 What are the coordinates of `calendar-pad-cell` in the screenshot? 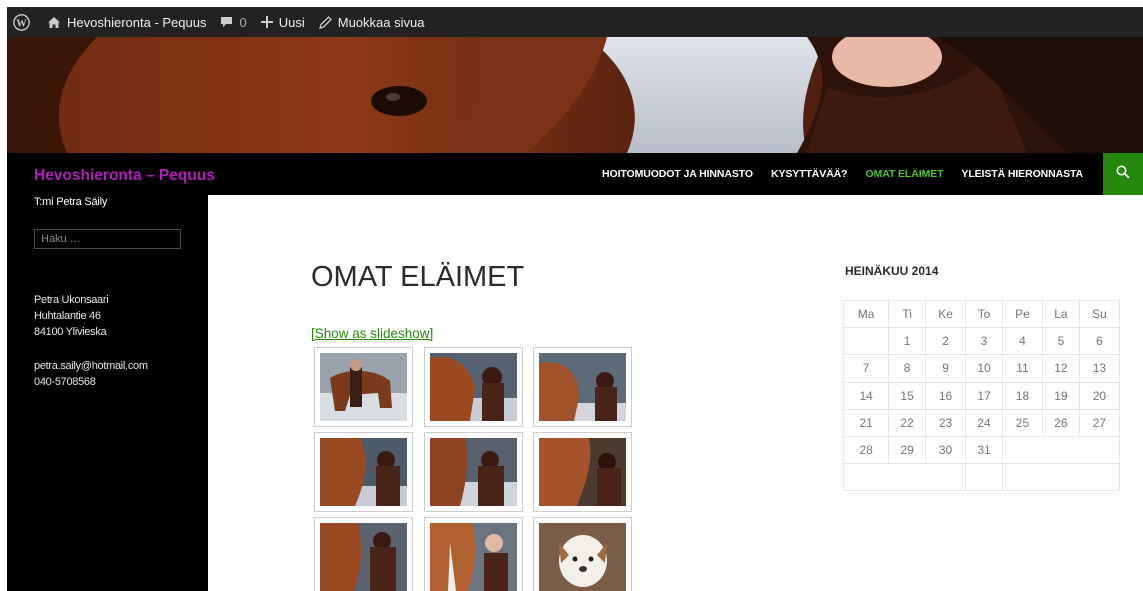 It's located at (984, 477).